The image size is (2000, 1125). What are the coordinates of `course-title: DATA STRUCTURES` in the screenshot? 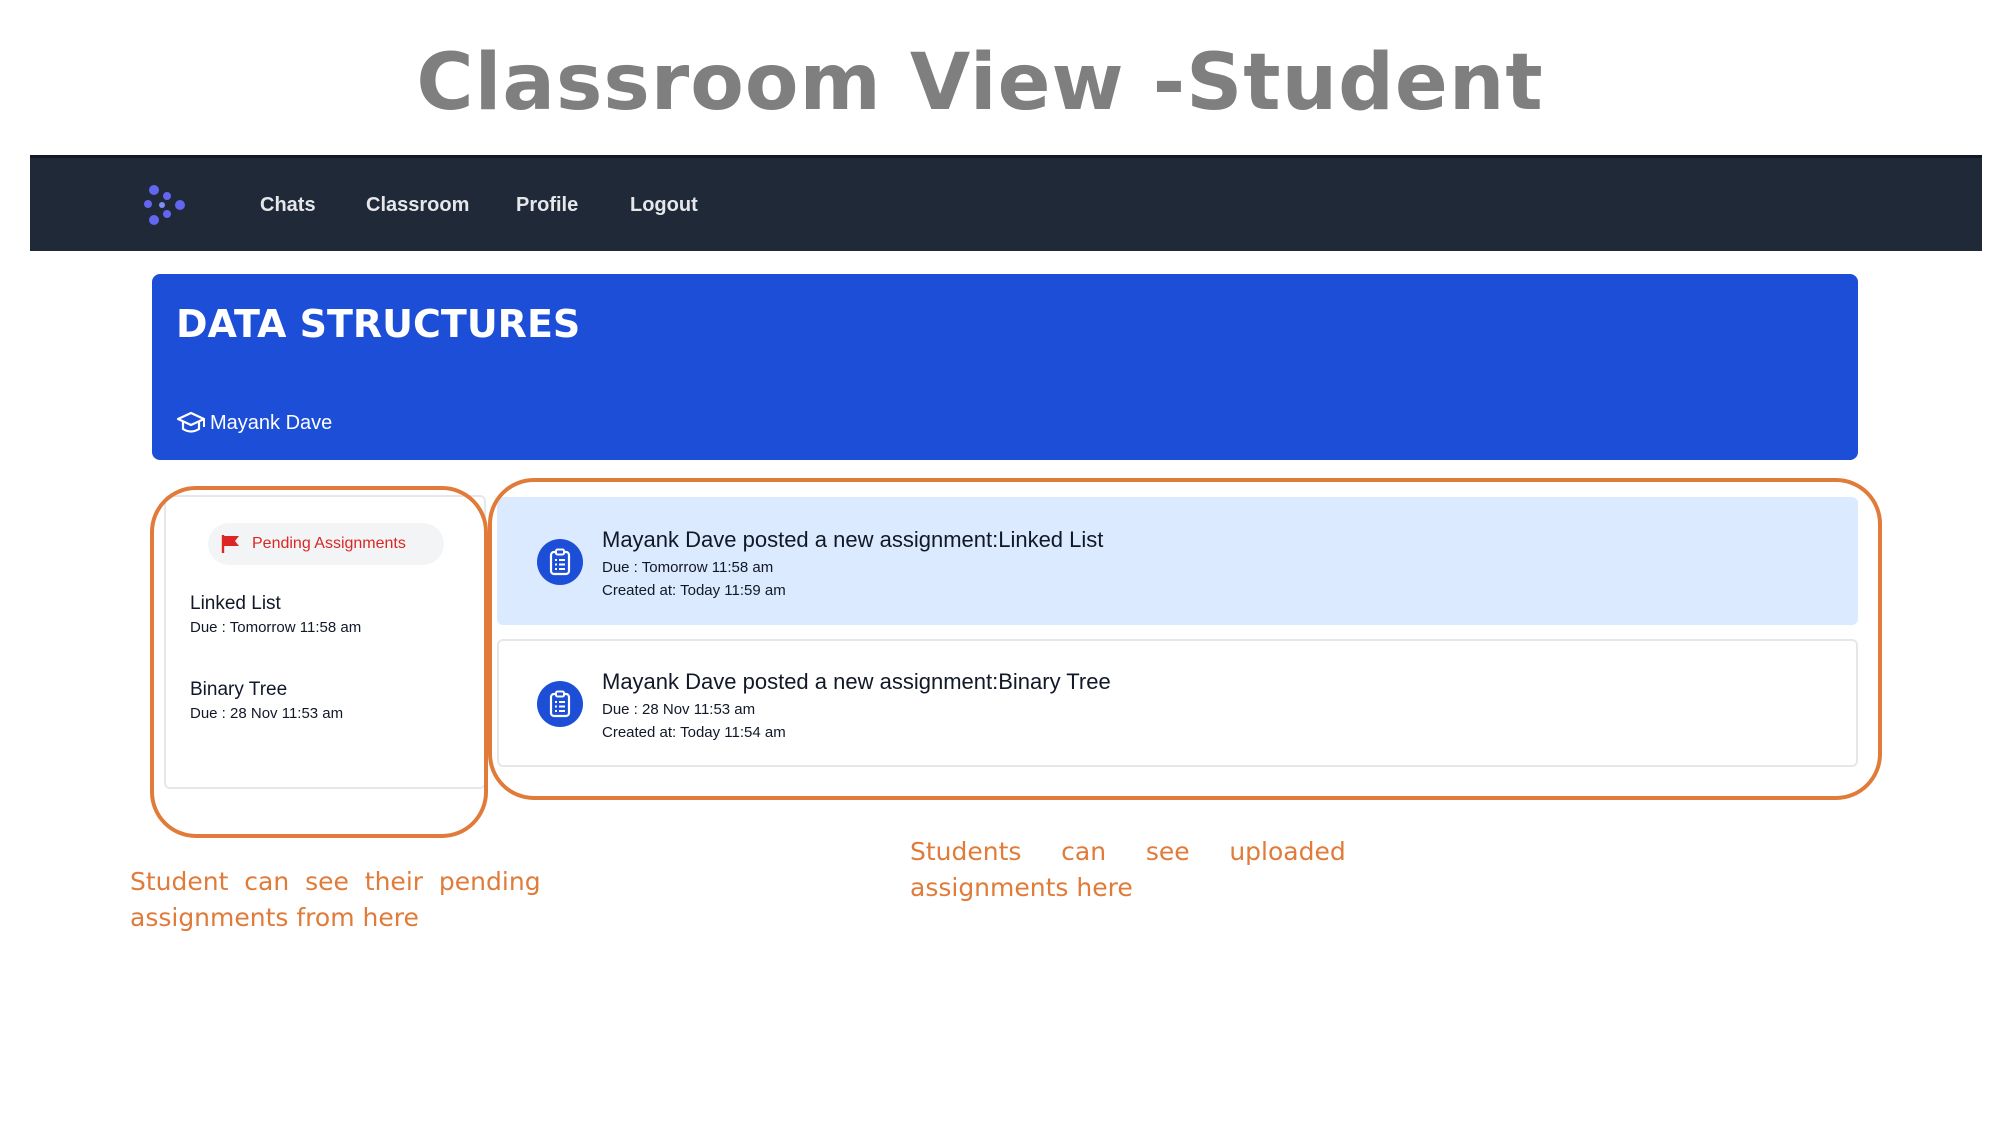 It's located at (378, 324).